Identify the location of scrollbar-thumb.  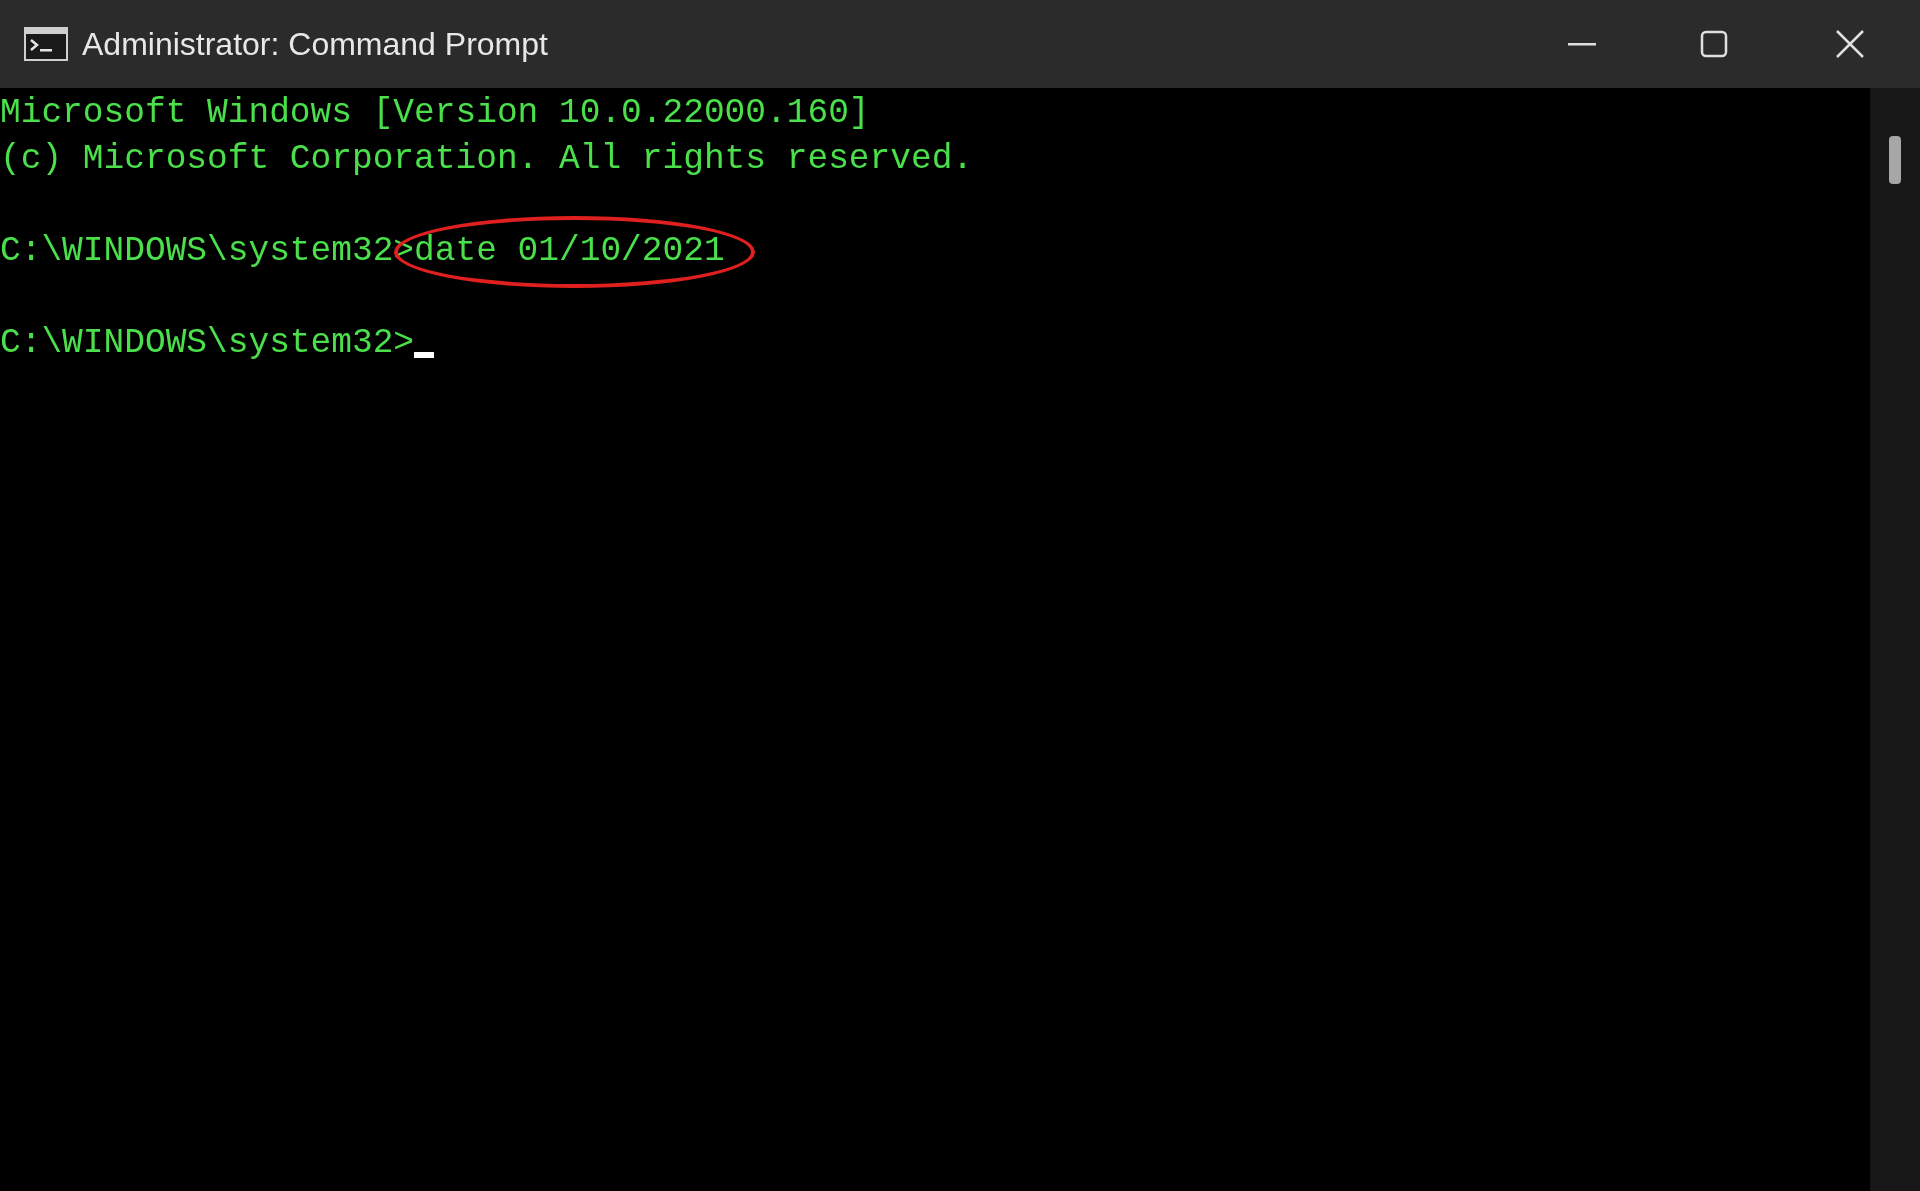
(1895, 160).